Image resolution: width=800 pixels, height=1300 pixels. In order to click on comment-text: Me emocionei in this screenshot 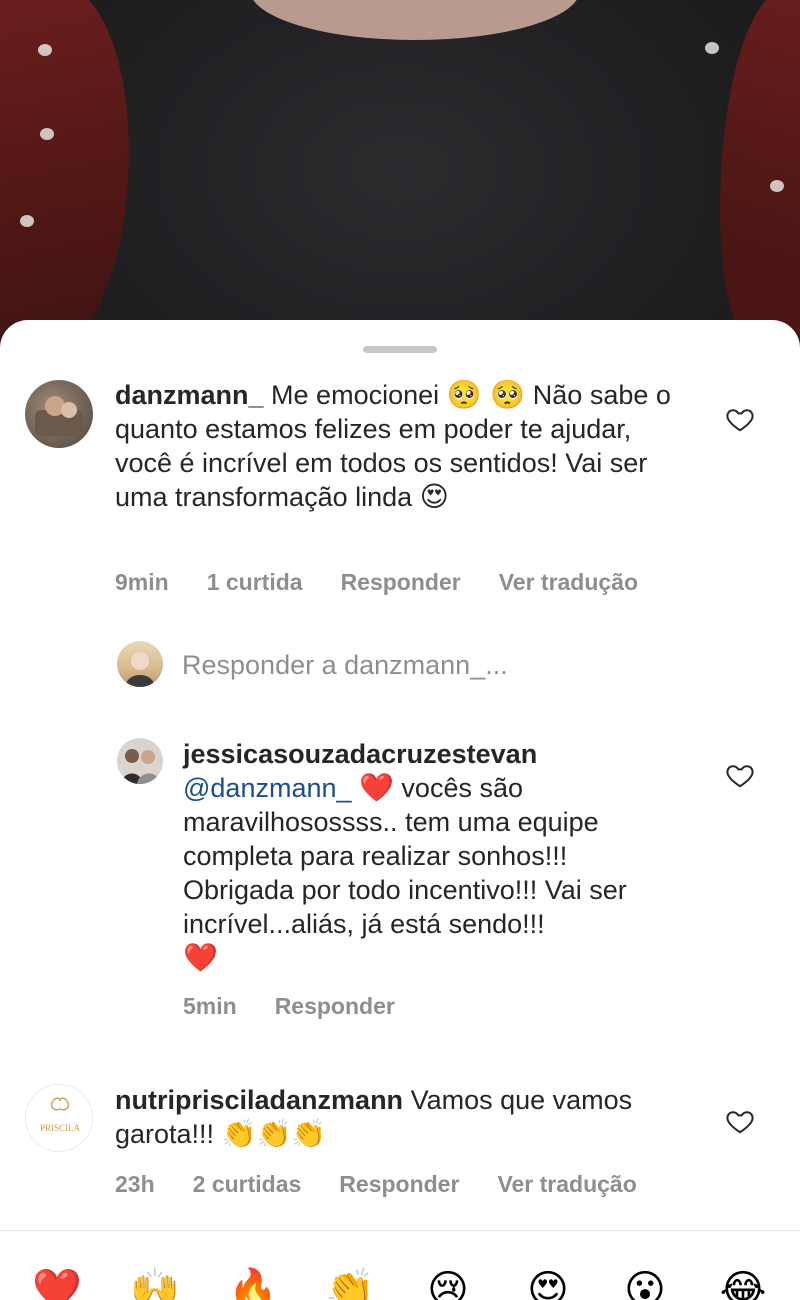, I will do `click(355, 395)`.